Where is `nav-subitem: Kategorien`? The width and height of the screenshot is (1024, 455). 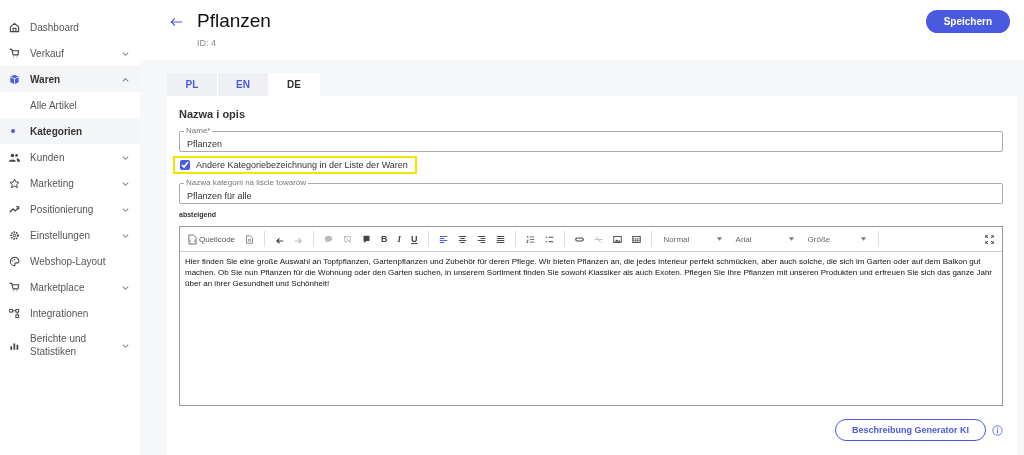
nav-subitem: Kategorien is located at coordinates (70, 131).